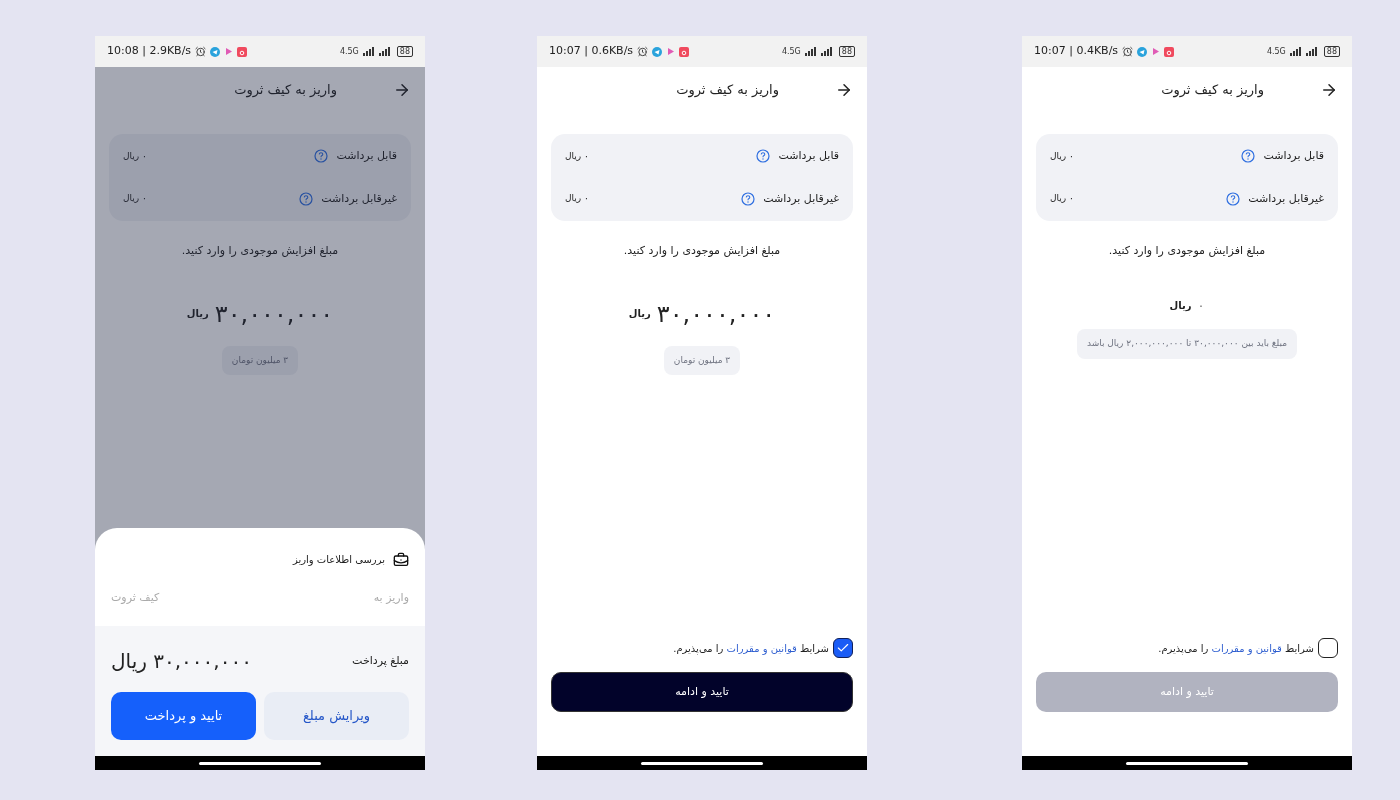 The width and height of the screenshot is (1400, 800). What do you see at coordinates (338, 560) in the screenshot?
I see `sheet-title: بررسی اطلاعات واریز` at bounding box center [338, 560].